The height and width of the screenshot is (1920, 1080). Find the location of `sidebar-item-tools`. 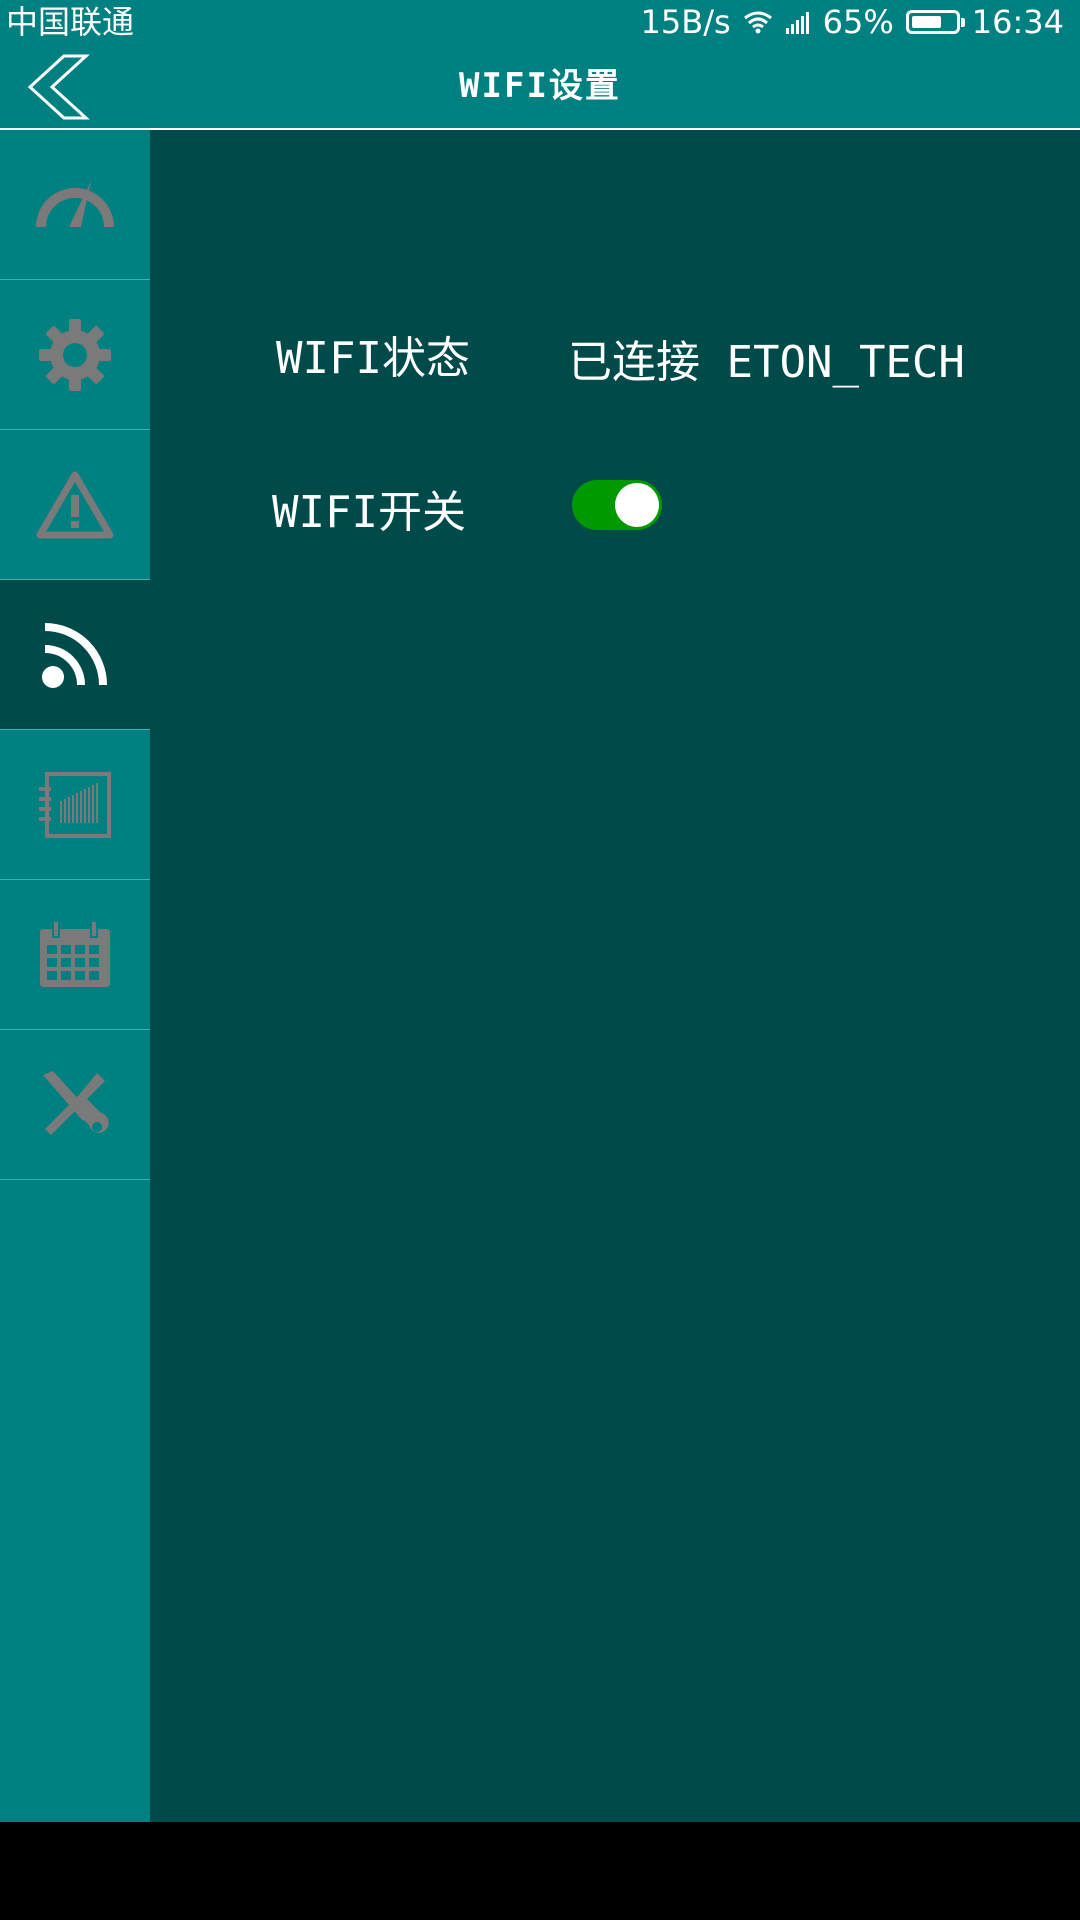

sidebar-item-tools is located at coordinates (75, 1105).